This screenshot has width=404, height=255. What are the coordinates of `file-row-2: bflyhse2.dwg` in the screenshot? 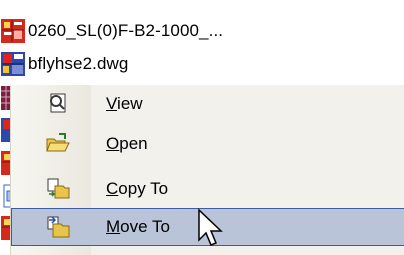 It's located at (64, 64).